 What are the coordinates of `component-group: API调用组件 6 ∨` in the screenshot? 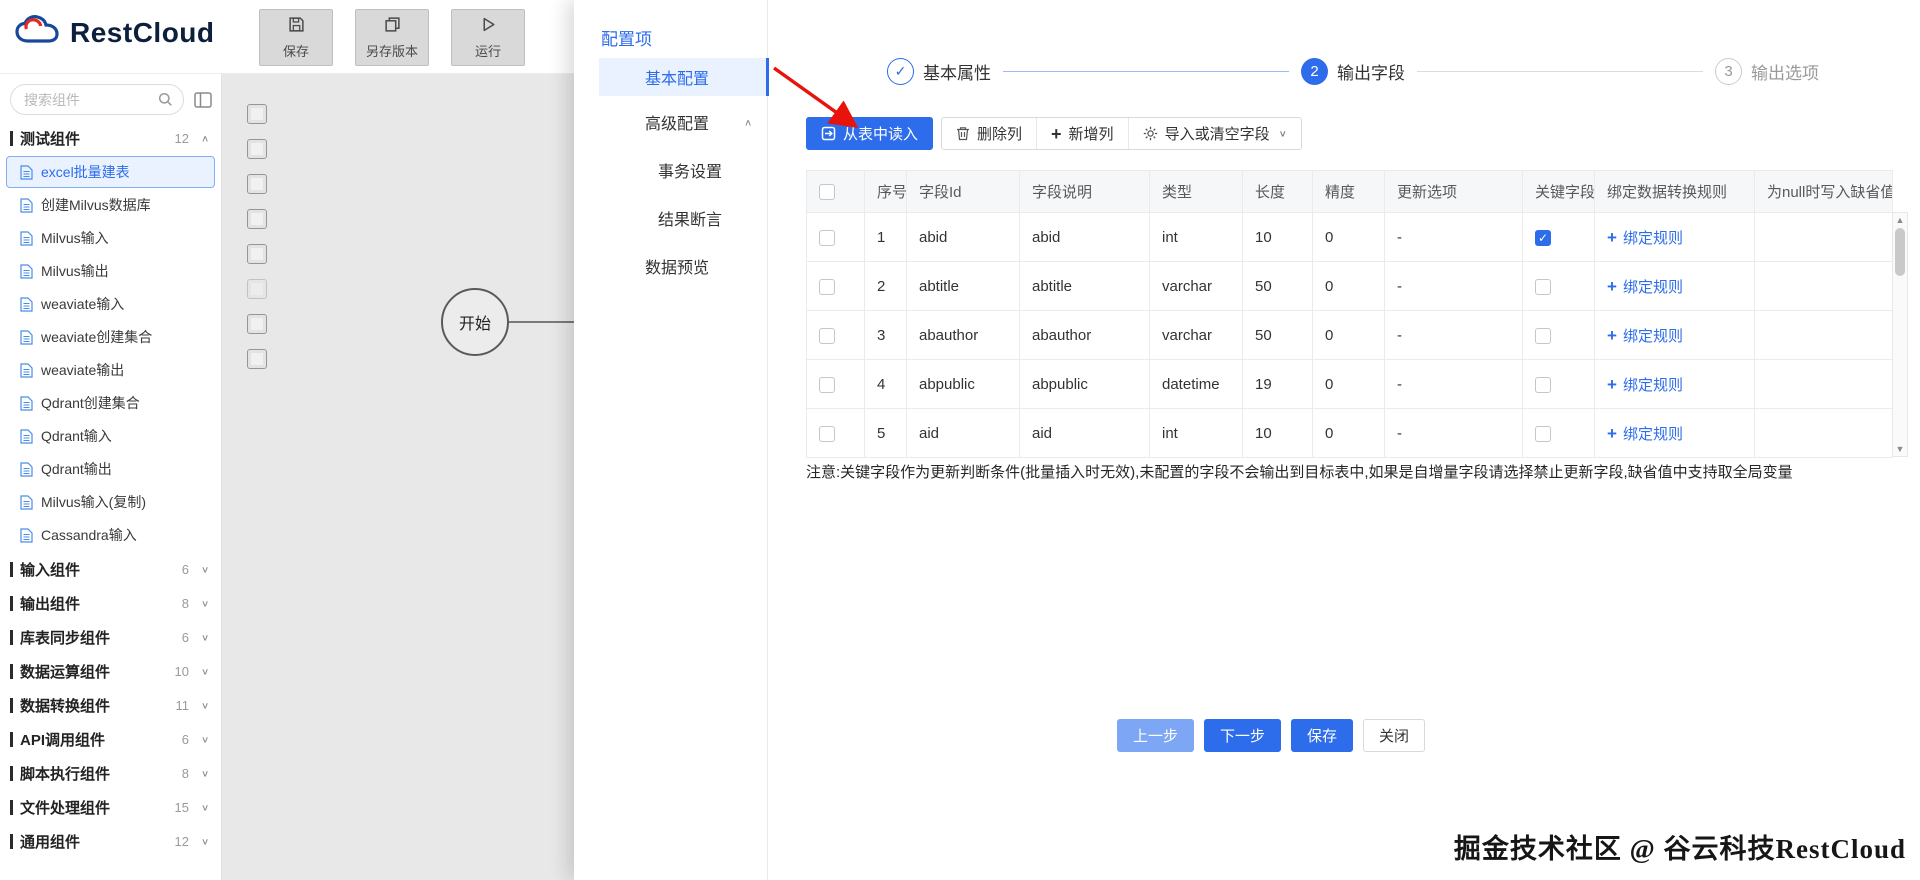 It's located at (110, 739).